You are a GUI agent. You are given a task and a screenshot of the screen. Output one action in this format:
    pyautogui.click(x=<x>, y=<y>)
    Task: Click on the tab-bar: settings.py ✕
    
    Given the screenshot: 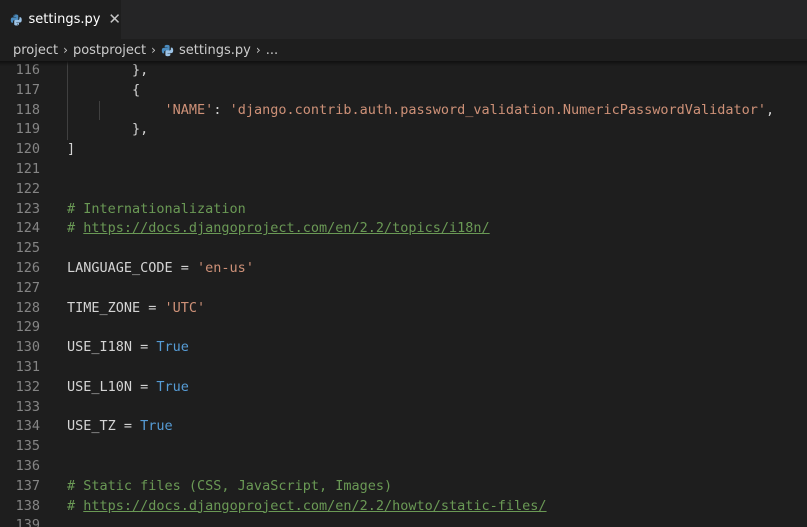 What is the action you would take?
    pyautogui.click(x=403, y=19)
    